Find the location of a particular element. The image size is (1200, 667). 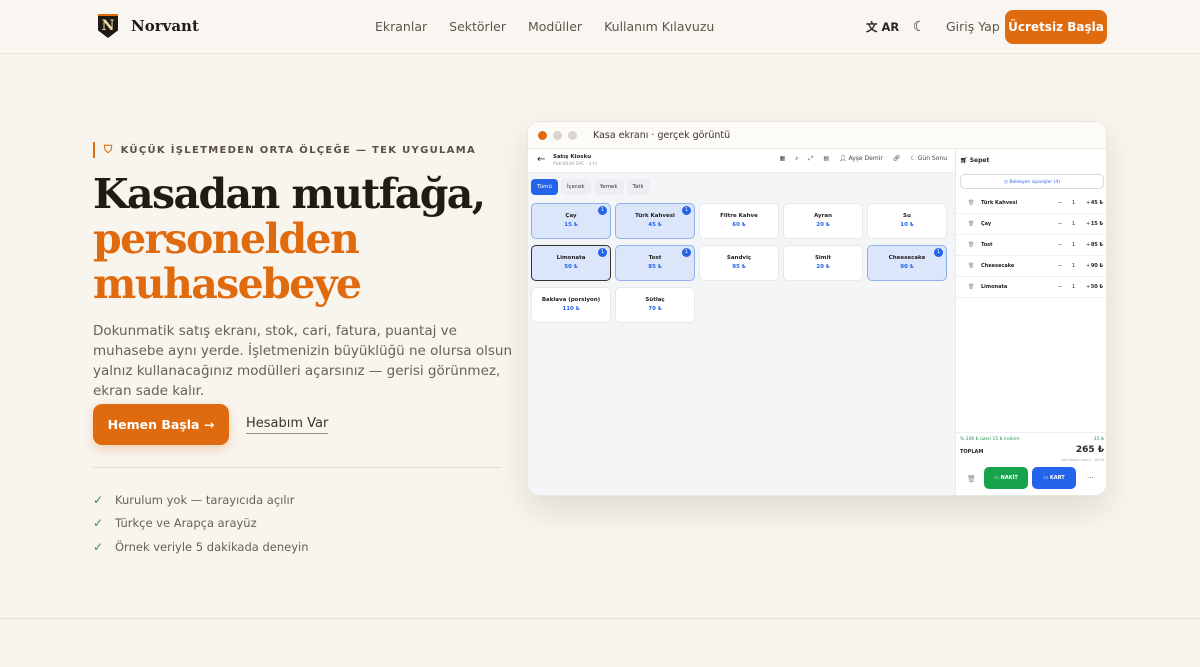

cart-item-name: Türk Kahvesi is located at coordinates (999, 203).